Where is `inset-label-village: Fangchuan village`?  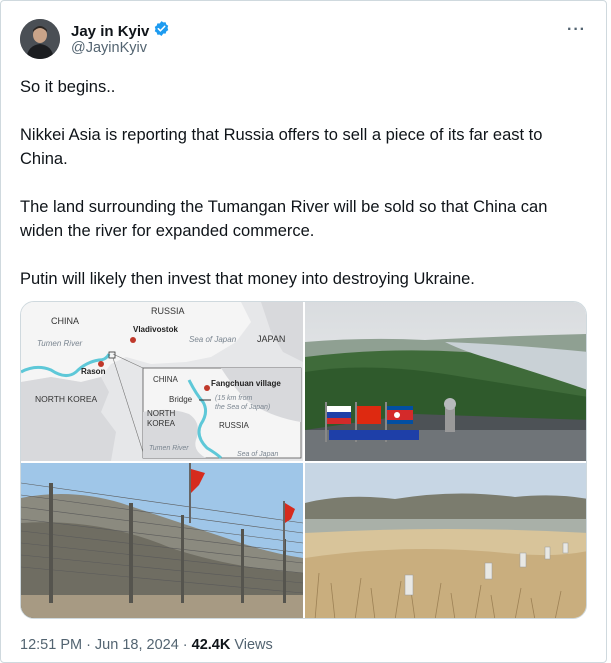 inset-label-village: Fangchuan village is located at coordinates (246, 383).